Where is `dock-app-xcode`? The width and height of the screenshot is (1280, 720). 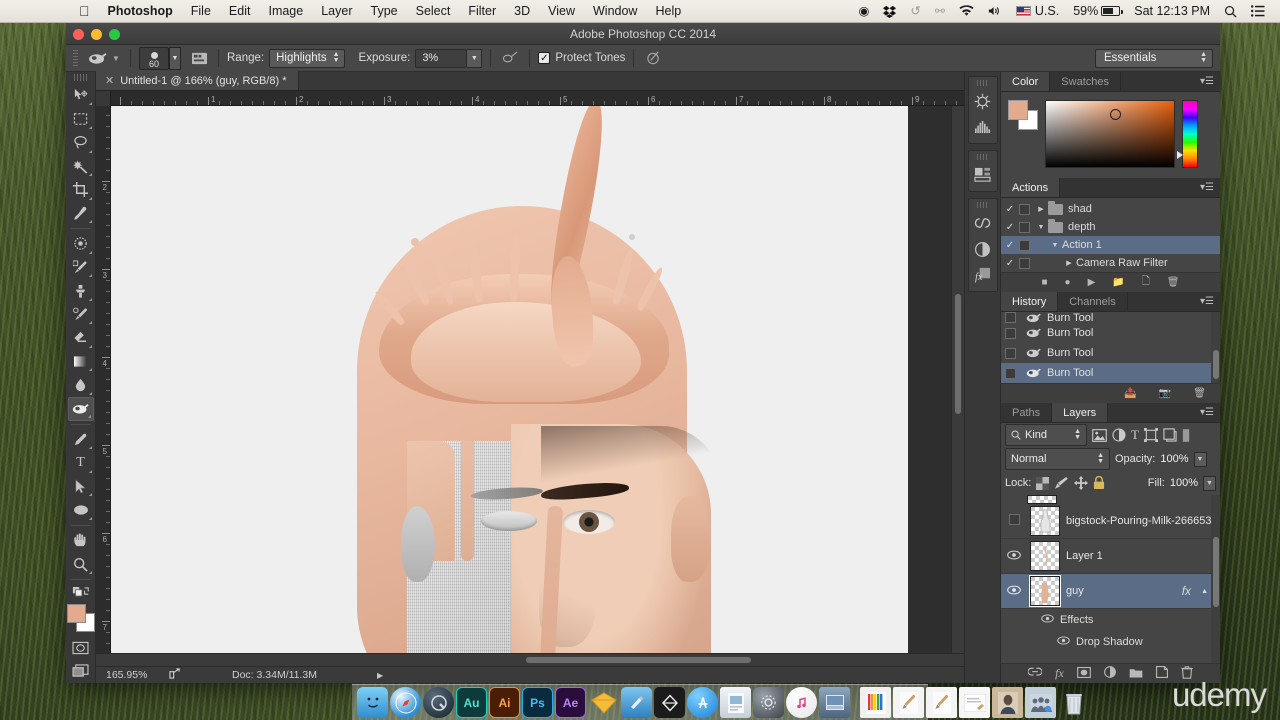 dock-app-xcode is located at coordinates (636, 702).